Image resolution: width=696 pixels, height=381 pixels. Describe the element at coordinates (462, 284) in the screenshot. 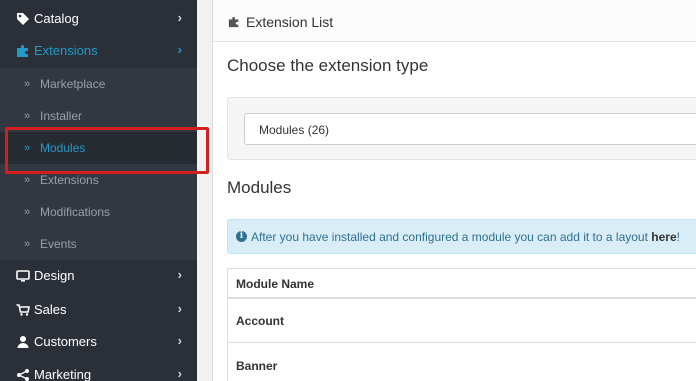

I see `table-header: Module Name` at that location.